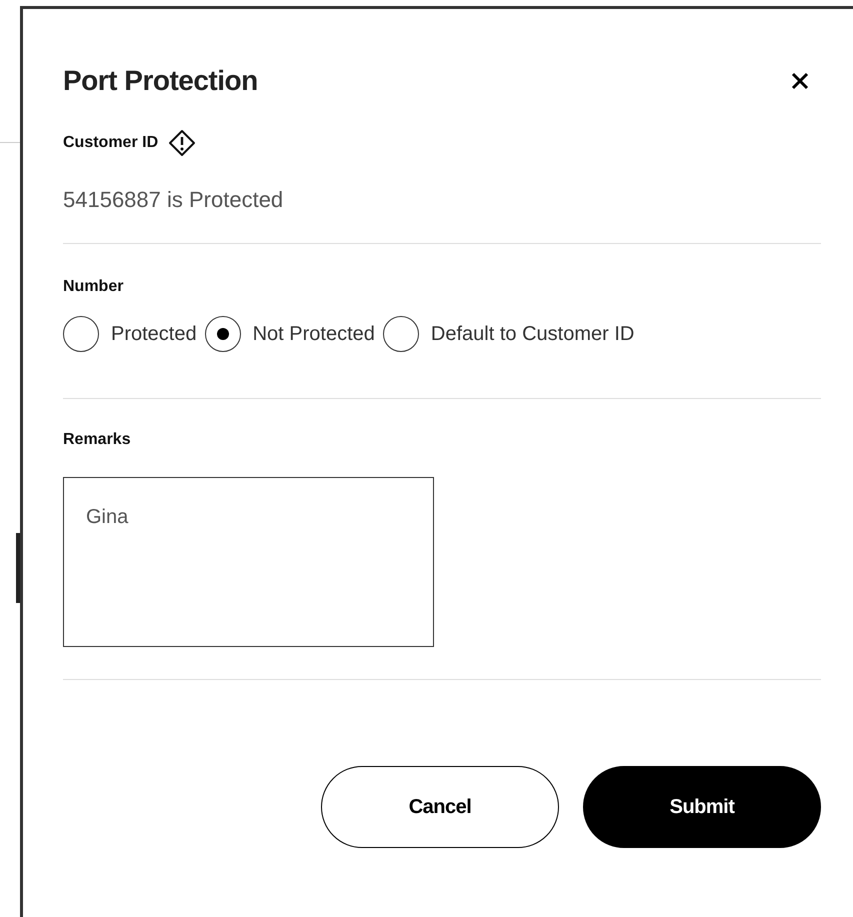 Image resolution: width=853 pixels, height=917 pixels. Describe the element at coordinates (800, 81) in the screenshot. I see `close-icon` at that location.